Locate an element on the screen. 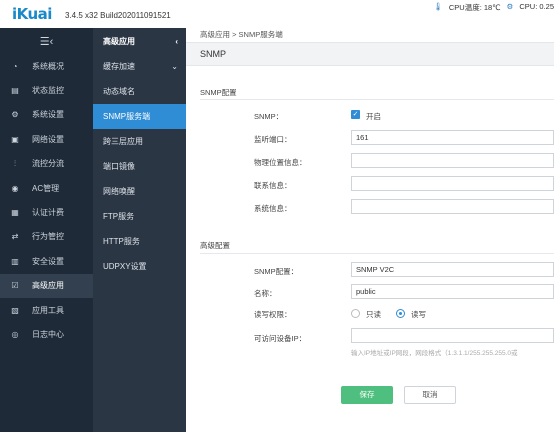  submenu-item-label: 跨三层应用 is located at coordinates (123, 141).